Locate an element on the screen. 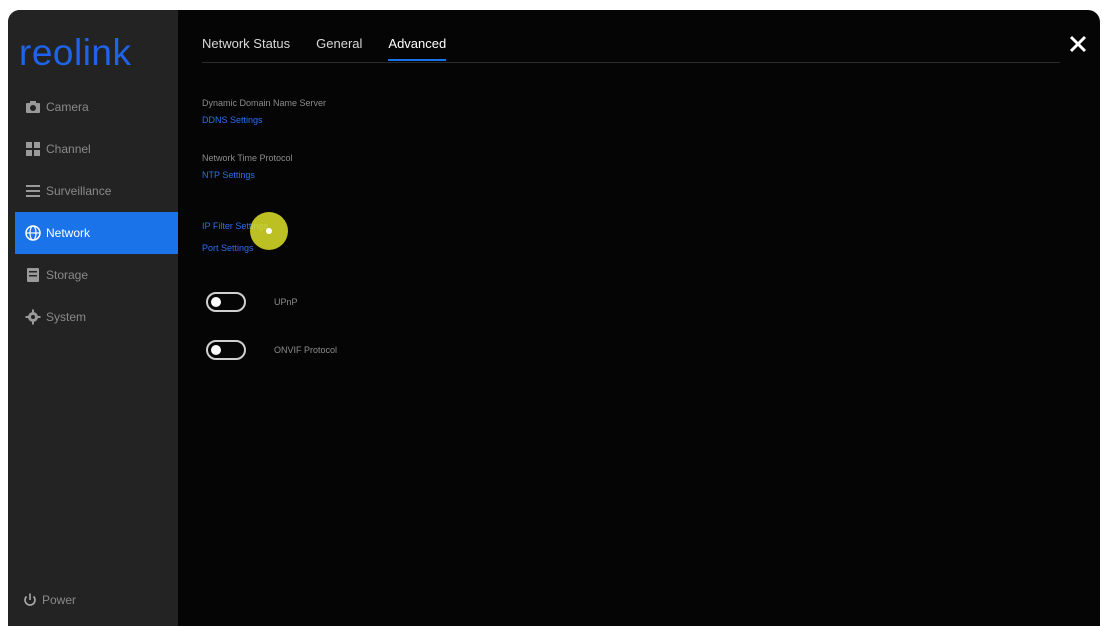 This screenshot has height=626, width=1103. sidebar-item-camera: Camera is located at coordinates (96, 107).